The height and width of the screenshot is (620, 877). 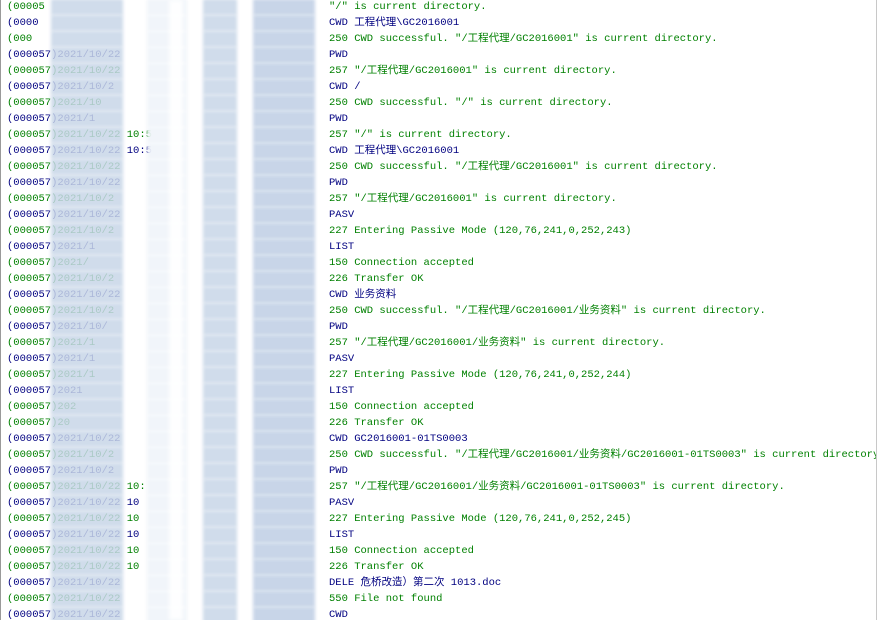 What do you see at coordinates (408, 7) in the screenshot?
I see `log-line-message: "/" is current directory.` at bounding box center [408, 7].